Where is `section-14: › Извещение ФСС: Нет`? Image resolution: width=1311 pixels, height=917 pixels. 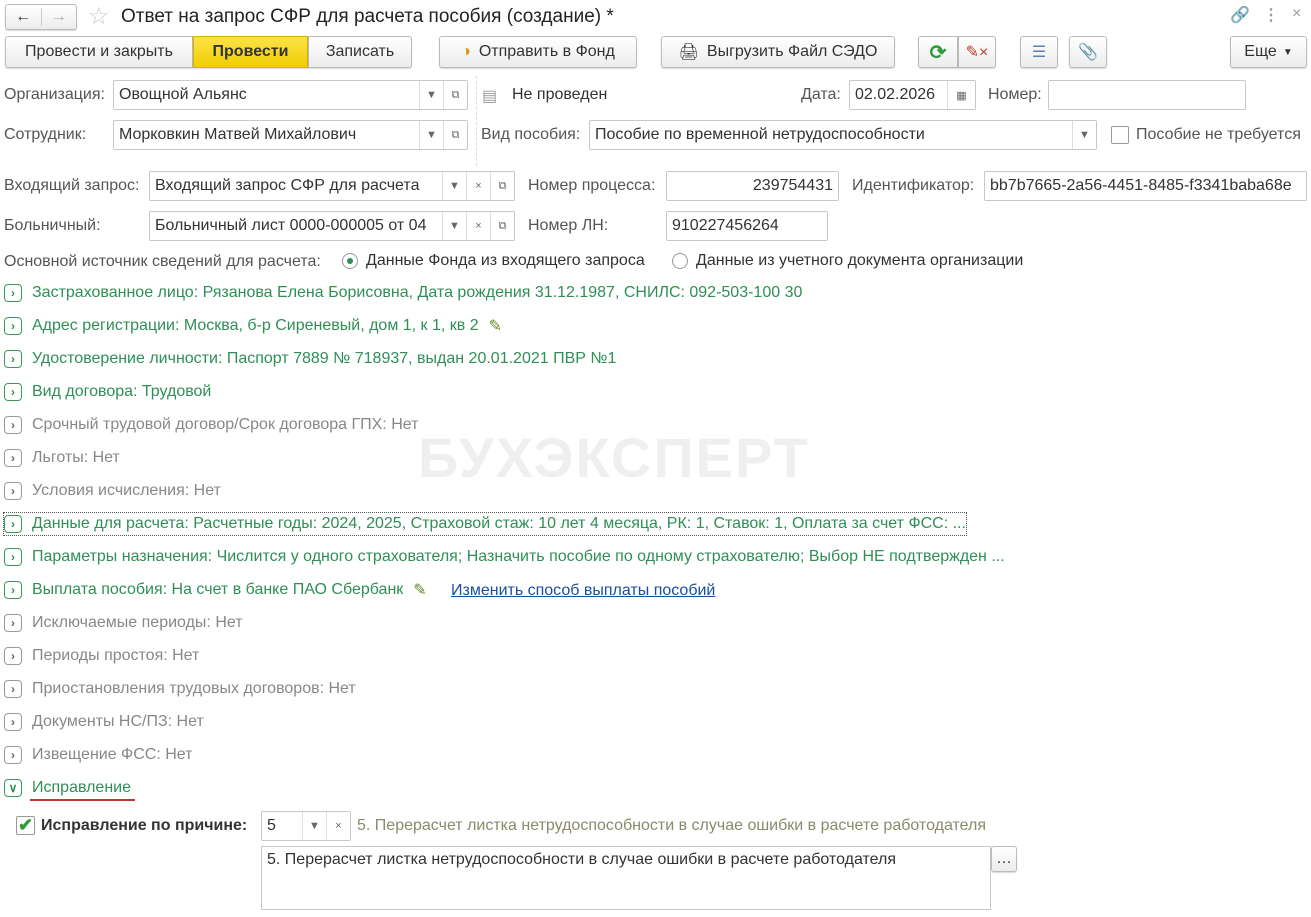
section-14: › Извещение ФСС: Нет is located at coordinates (98, 755).